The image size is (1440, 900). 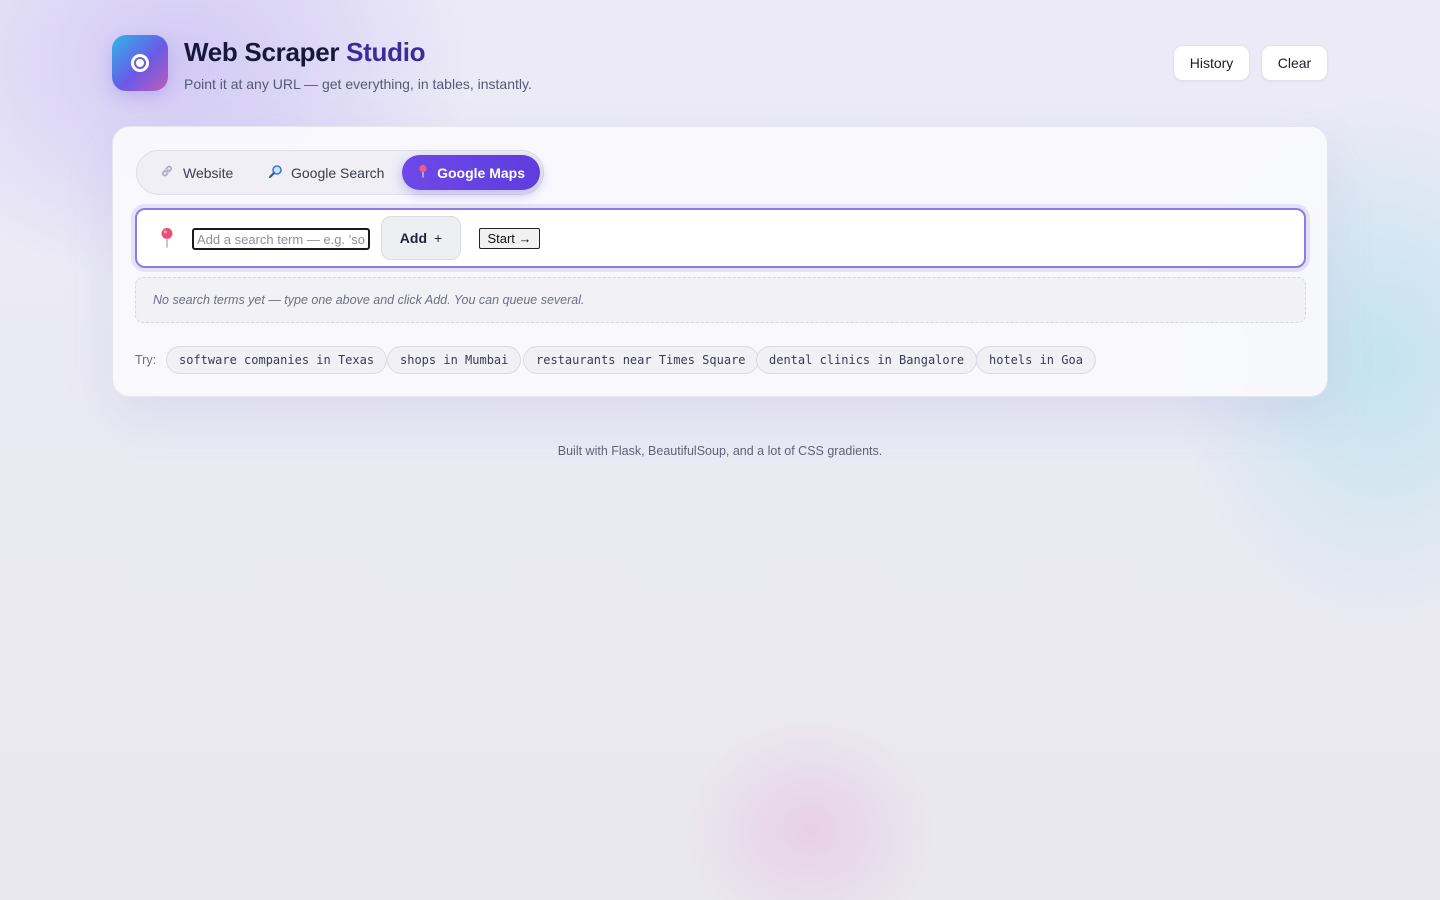 I want to click on suggestion-chip: dental clinics in Bangalore, so click(x=867, y=360).